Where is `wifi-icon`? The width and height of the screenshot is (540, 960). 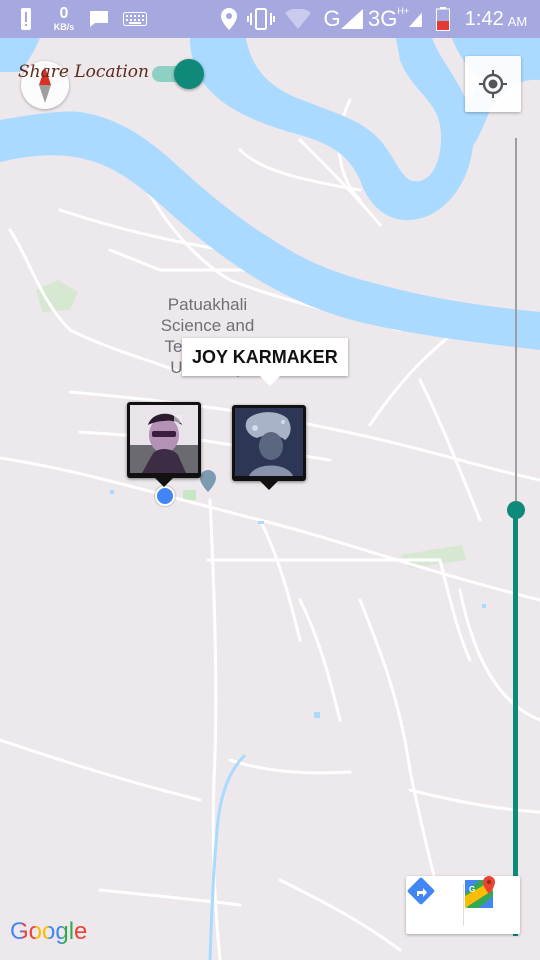 wifi-icon is located at coordinates (298, 19).